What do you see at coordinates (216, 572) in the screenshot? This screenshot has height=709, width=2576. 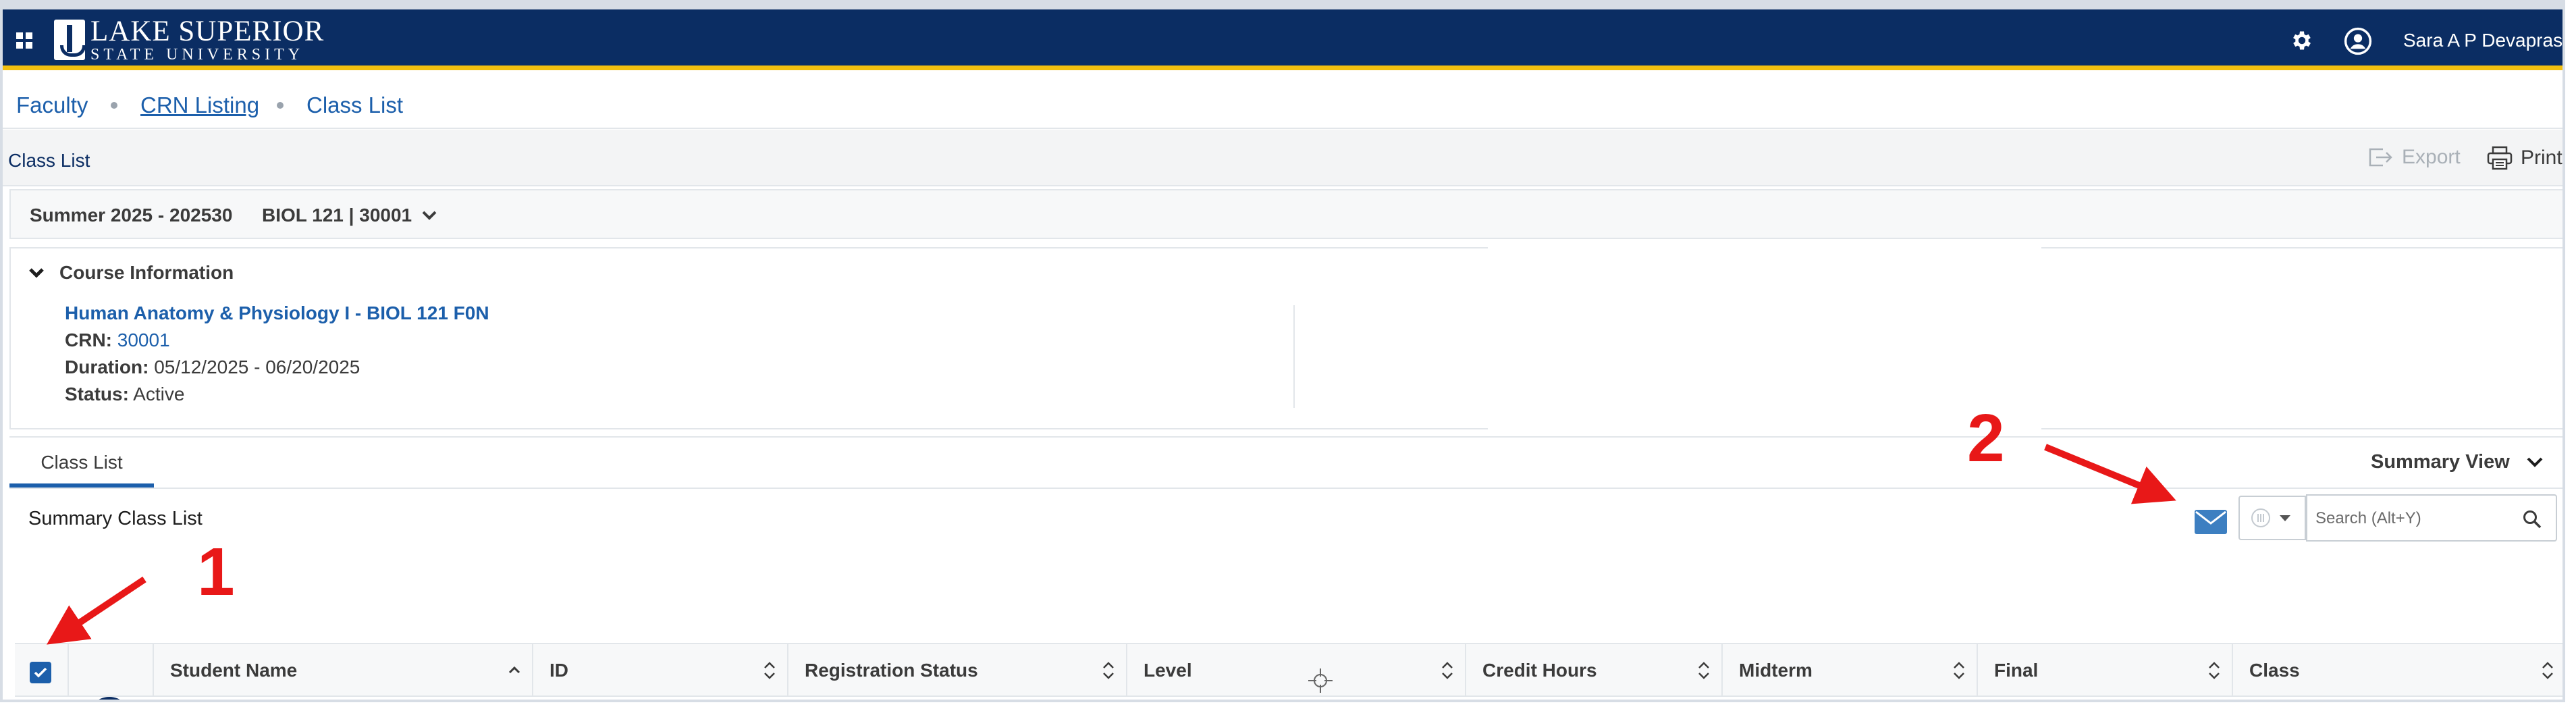 I see `annotation-number-1: 1` at bounding box center [216, 572].